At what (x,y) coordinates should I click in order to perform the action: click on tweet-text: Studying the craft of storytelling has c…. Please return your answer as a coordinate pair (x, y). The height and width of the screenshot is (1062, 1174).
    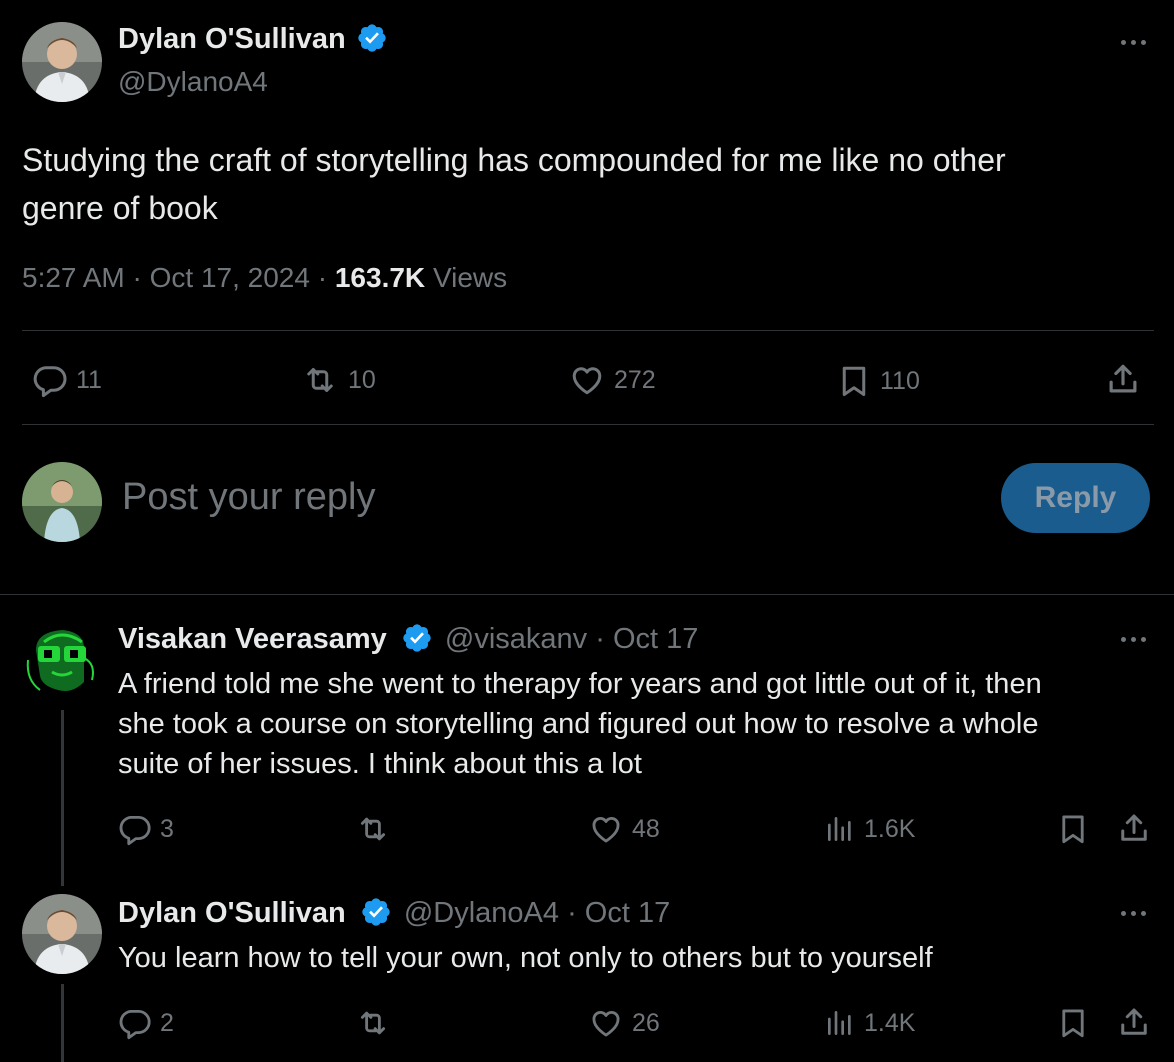
    Looking at the image, I should click on (514, 184).